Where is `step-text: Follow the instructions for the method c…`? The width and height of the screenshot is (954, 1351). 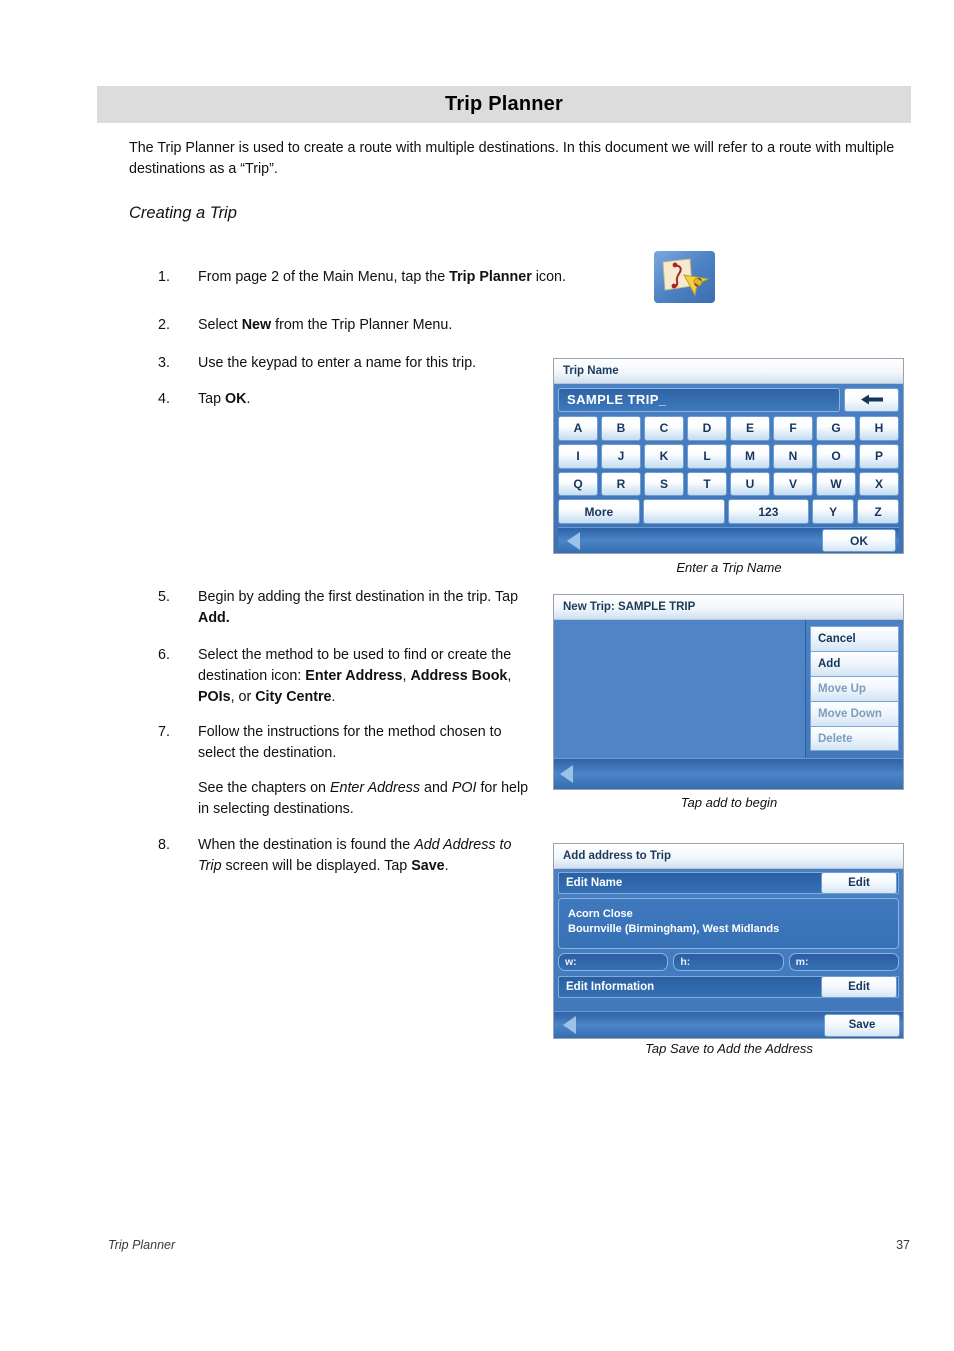 step-text: Follow the instructions for the method c… is located at coordinates (350, 742).